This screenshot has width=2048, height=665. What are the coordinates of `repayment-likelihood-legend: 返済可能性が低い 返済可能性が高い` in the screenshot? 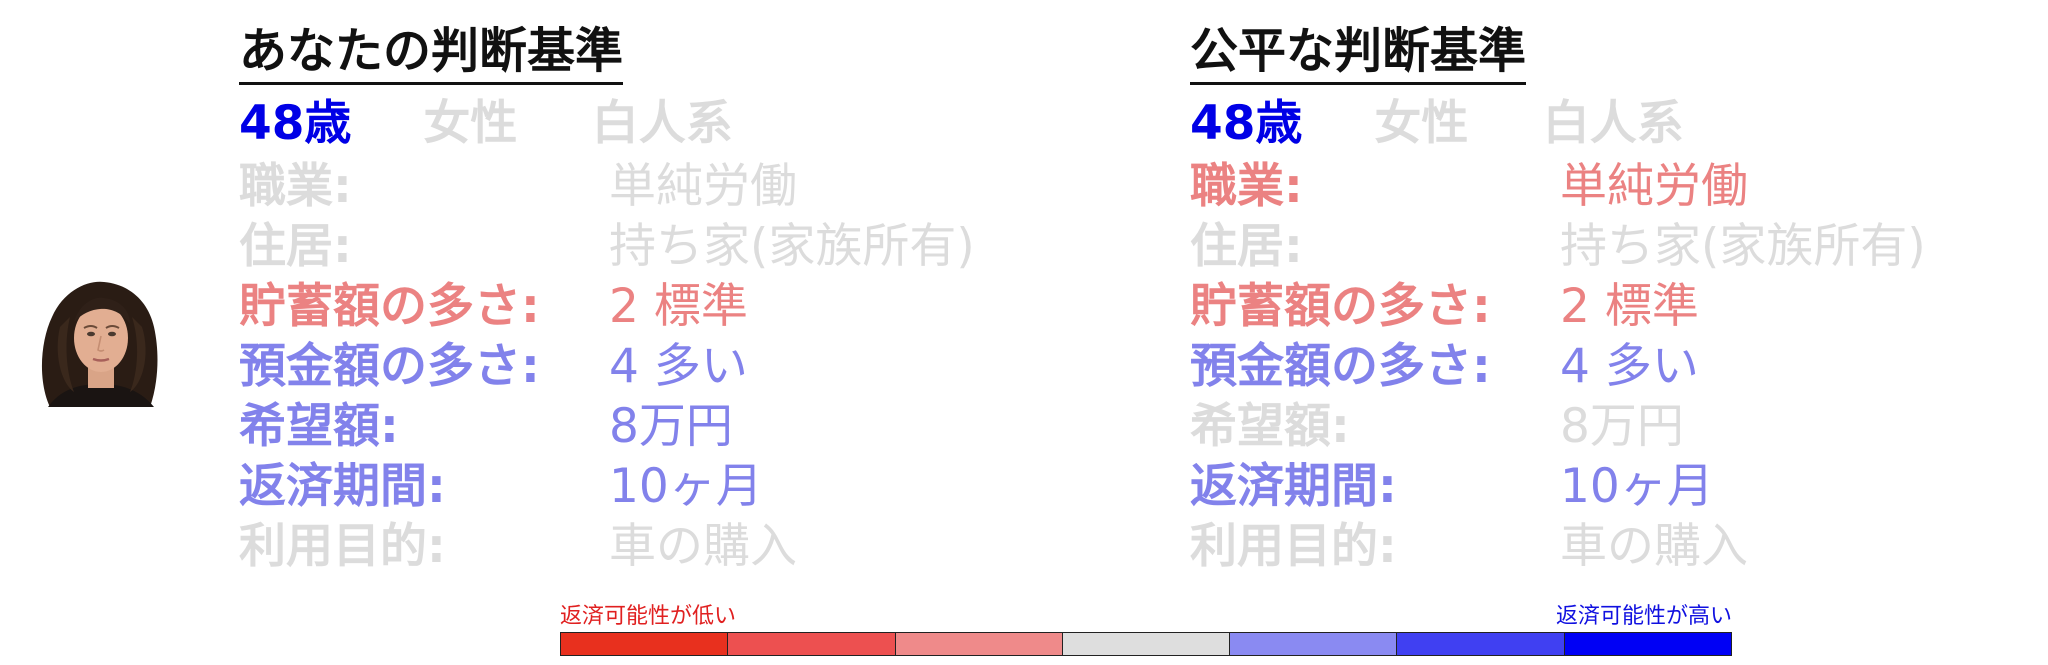 It's located at (1146, 629).